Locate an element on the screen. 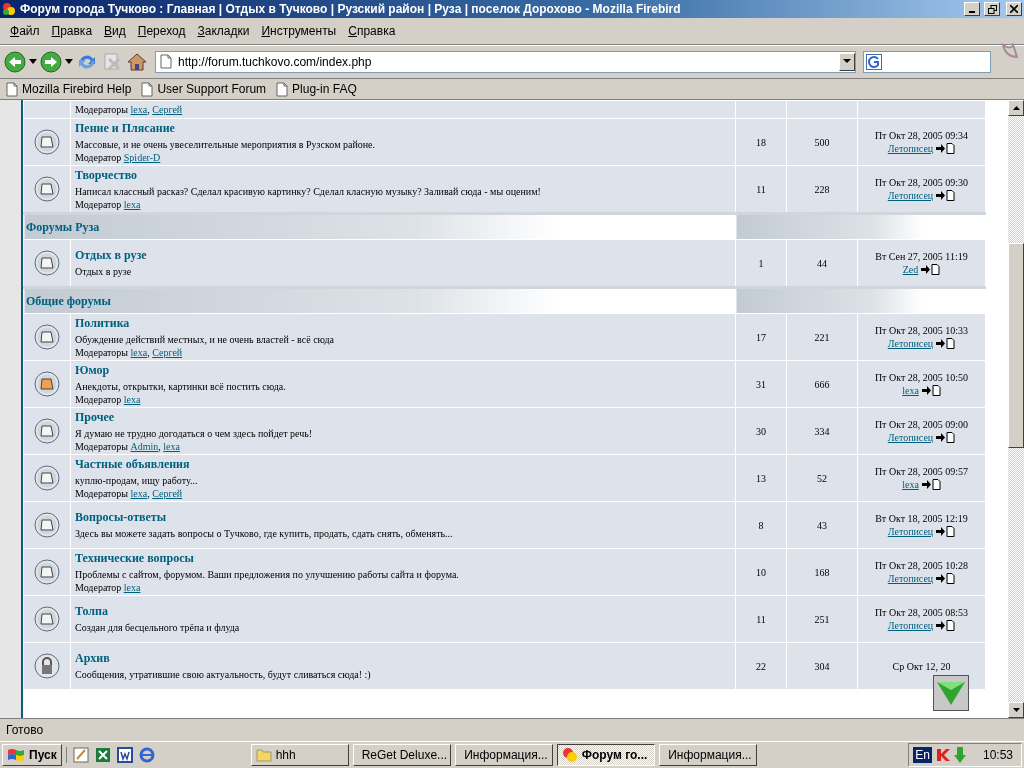 This screenshot has height=768, width=1024. menu-item: Переход is located at coordinates (161, 31).